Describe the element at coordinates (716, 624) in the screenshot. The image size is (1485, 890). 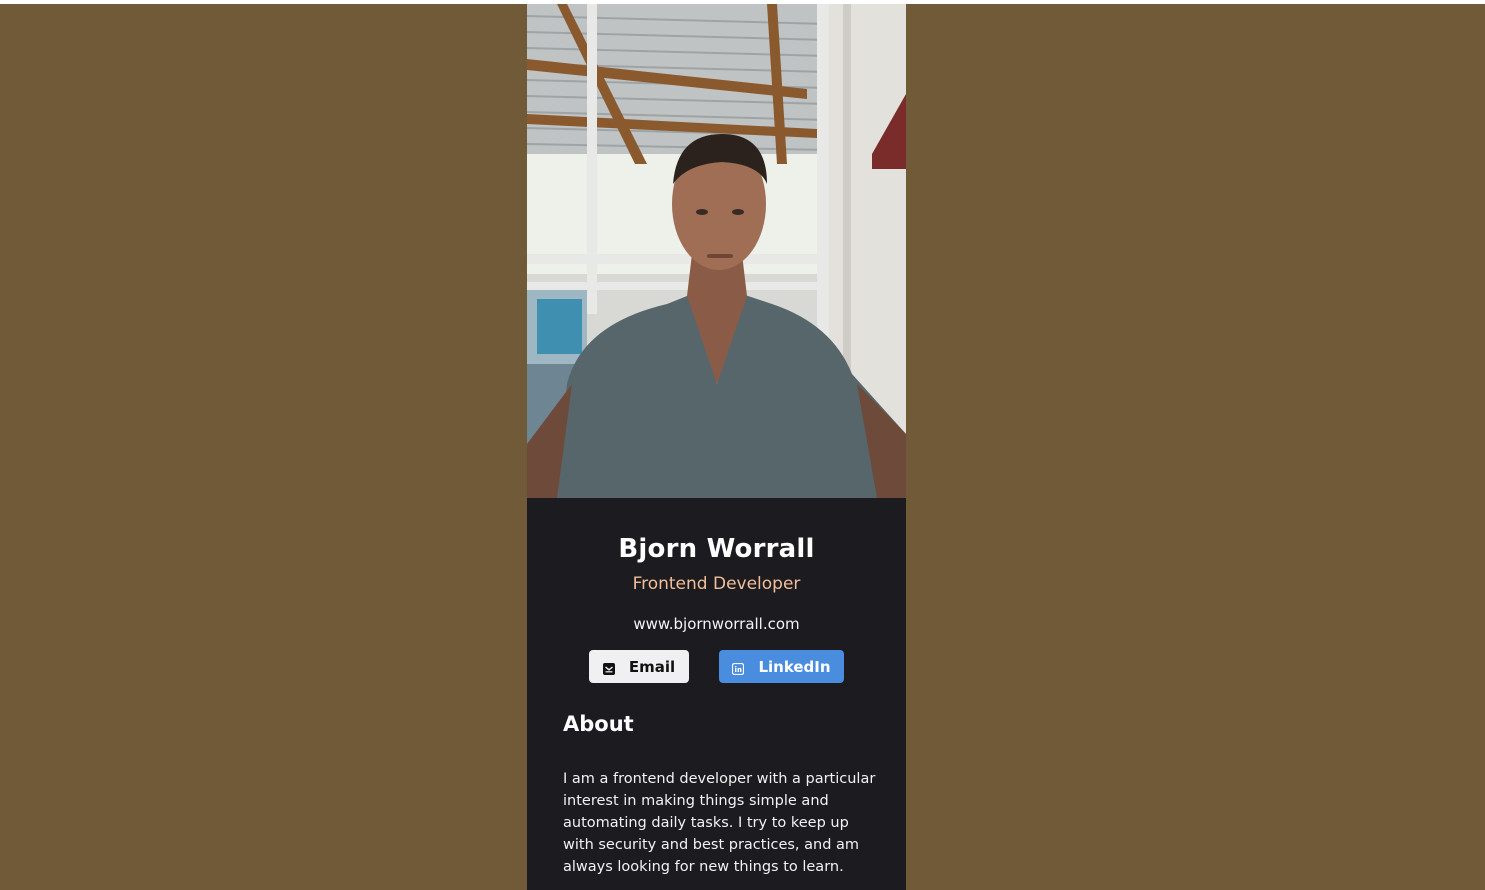
I see `website-link: www.bjornworrall.com` at that location.